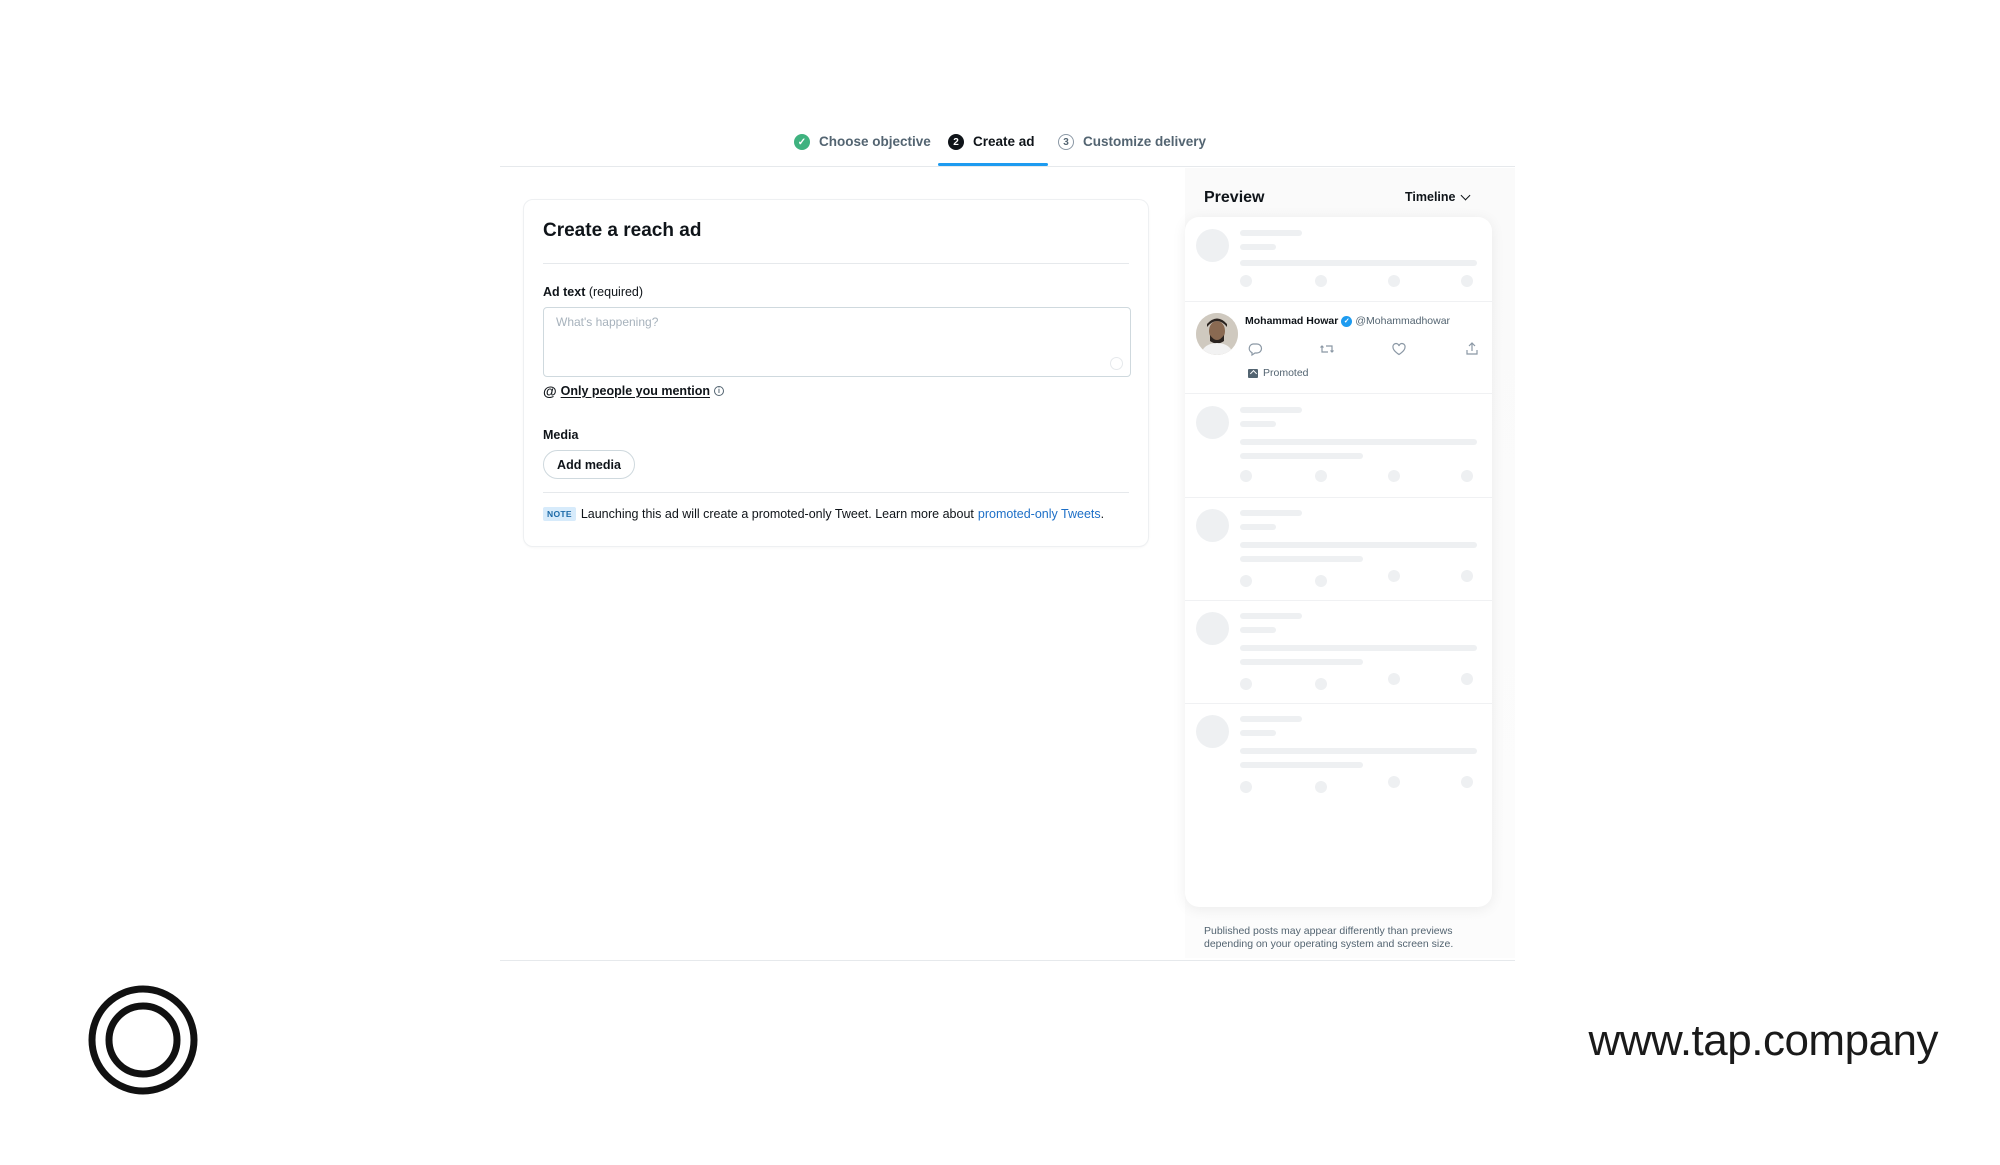 The width and height of the screenshot is (2000, 1165). Describe the element at coordinates (1066, 142) in the screenshot. I see `step-number-badge: 3` at that location.